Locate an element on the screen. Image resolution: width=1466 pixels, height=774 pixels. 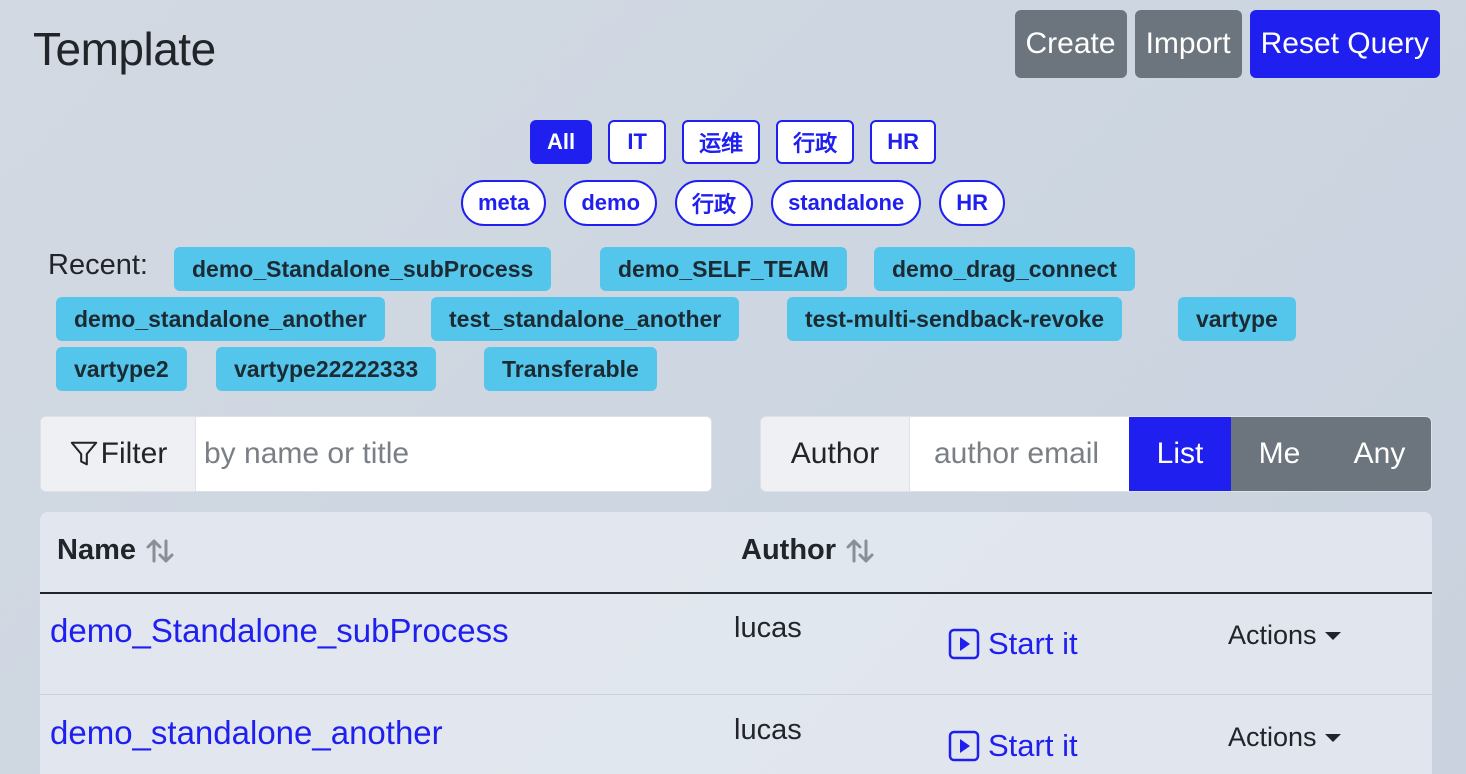
recent-chip: vartype is located at coordinates (1237, 319).